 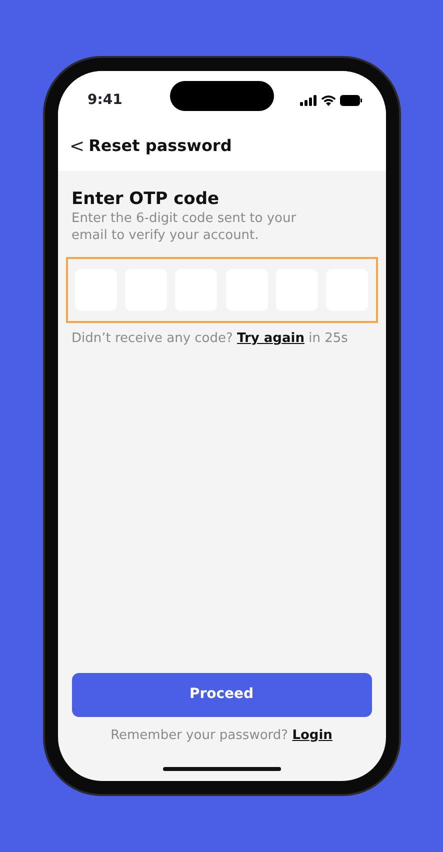 What do you see at coordinates (152, 338) in the screenshot?
I see `resend-prompt: Didn’t receive any code?` at bounding box center [152, 338].